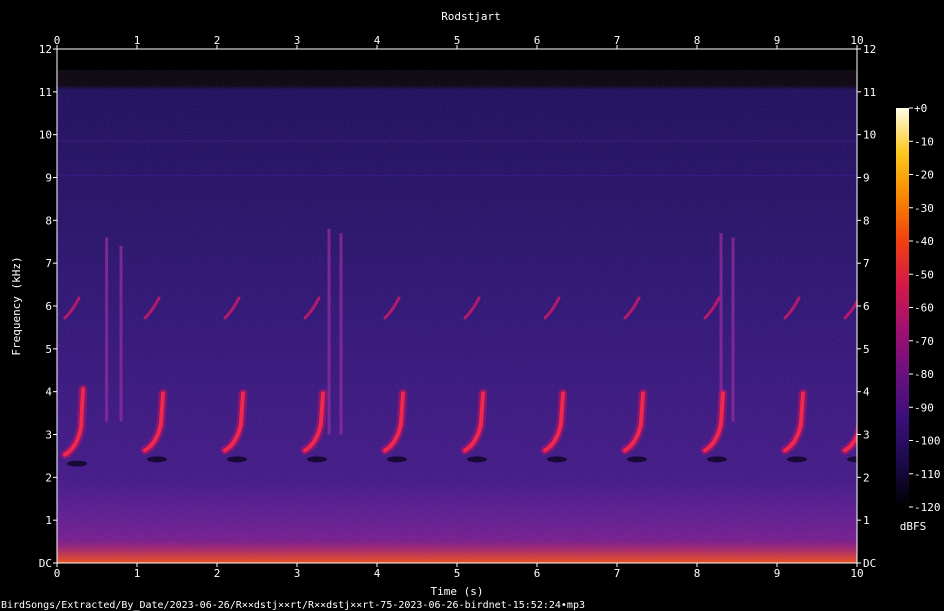 This screenshot has height=611, width=944. What do you see at coordinates (457, 551) in the screenshot?
I see `dc-band` at bounding box center [457, 551].